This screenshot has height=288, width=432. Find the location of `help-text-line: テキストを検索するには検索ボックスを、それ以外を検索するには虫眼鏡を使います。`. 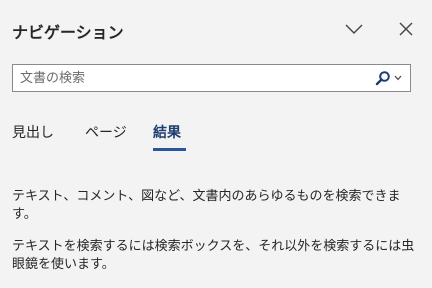

help-text-line: テキストを検索するには検索ボックスを、それ以外を検索するには虫眼鏡を使います。 is located at coordinates (213, 255).